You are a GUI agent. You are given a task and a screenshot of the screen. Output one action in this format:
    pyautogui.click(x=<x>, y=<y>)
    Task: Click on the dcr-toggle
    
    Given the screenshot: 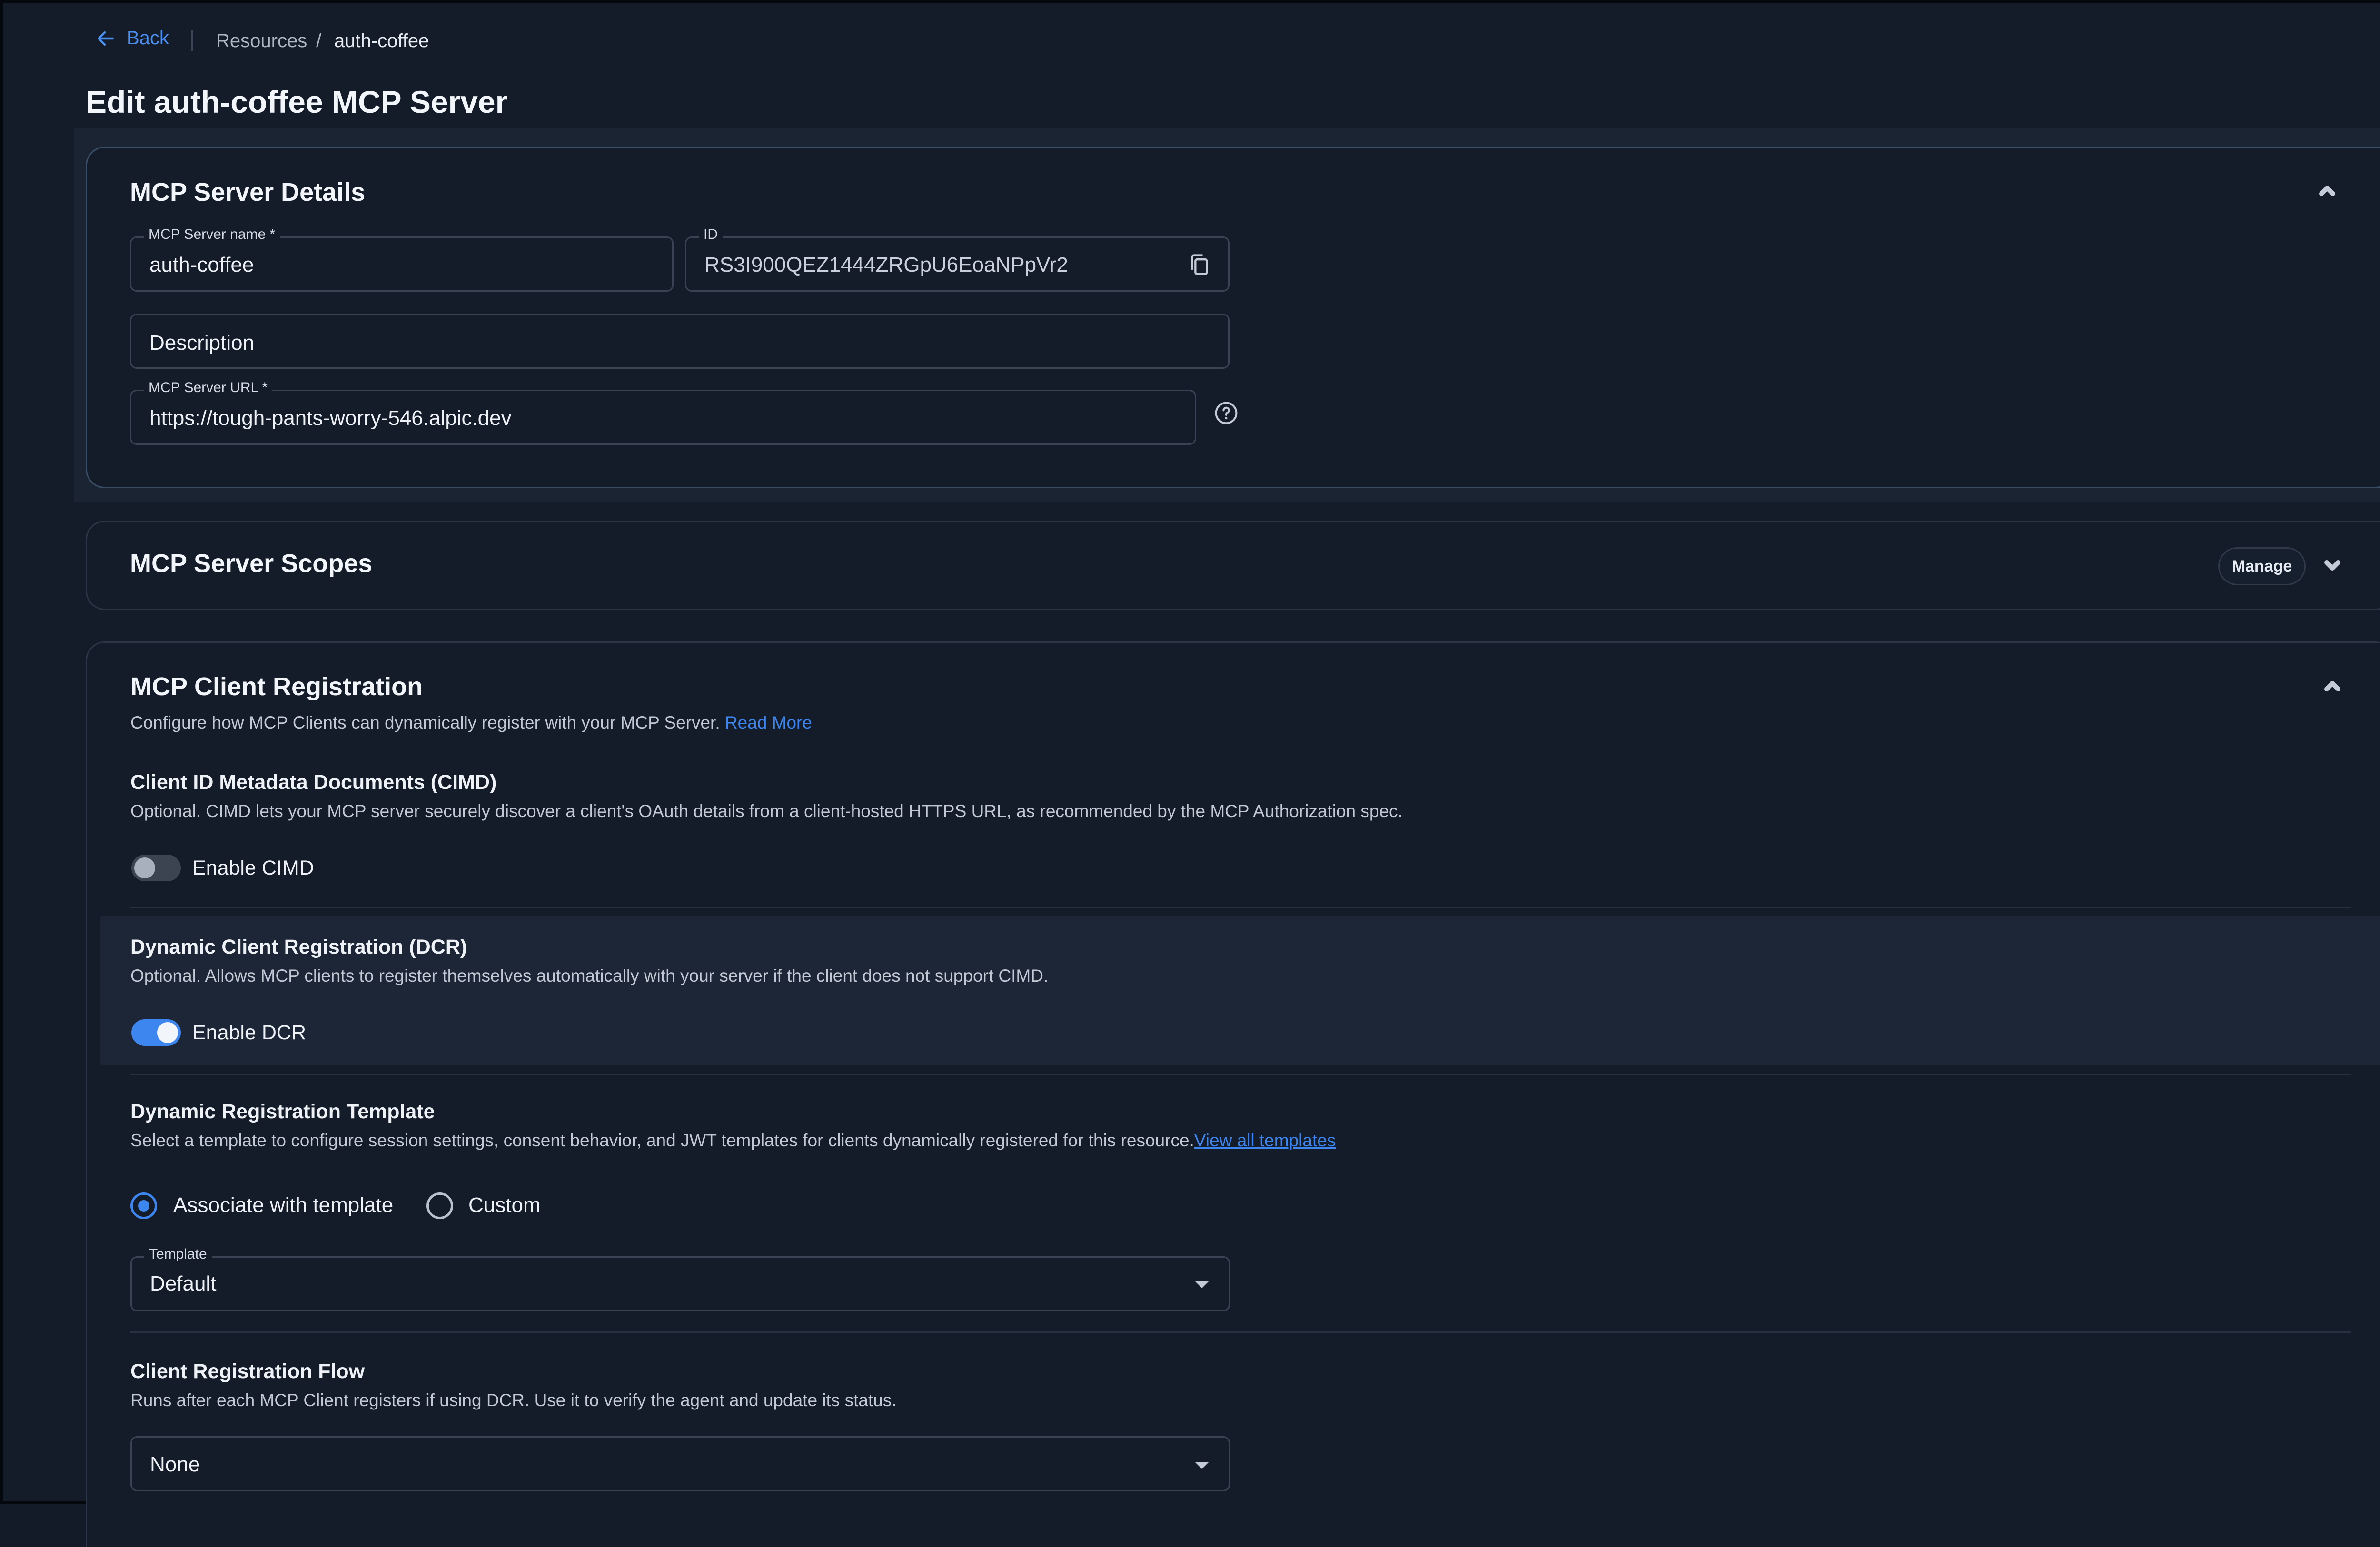 What is the action you would take?
    pyautogui.click(x=156, y=1033)
    